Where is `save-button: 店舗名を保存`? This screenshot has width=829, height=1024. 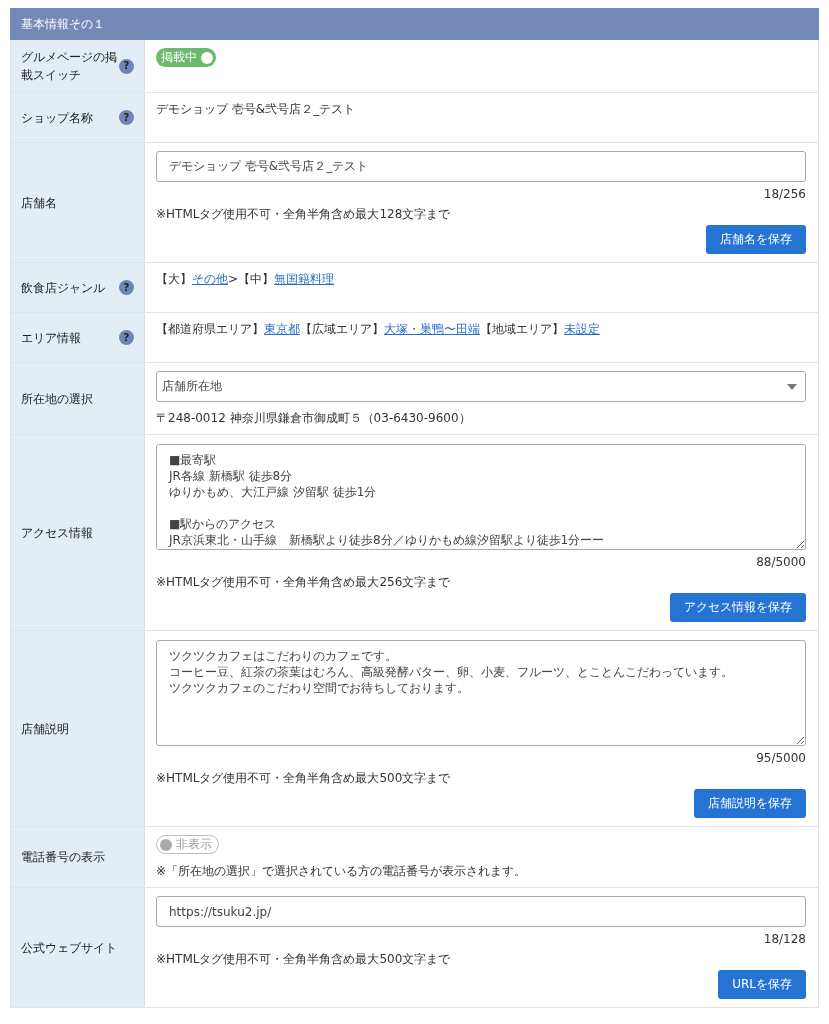 save-button: 店舗名を保存 is located at coordinates (756, 239).